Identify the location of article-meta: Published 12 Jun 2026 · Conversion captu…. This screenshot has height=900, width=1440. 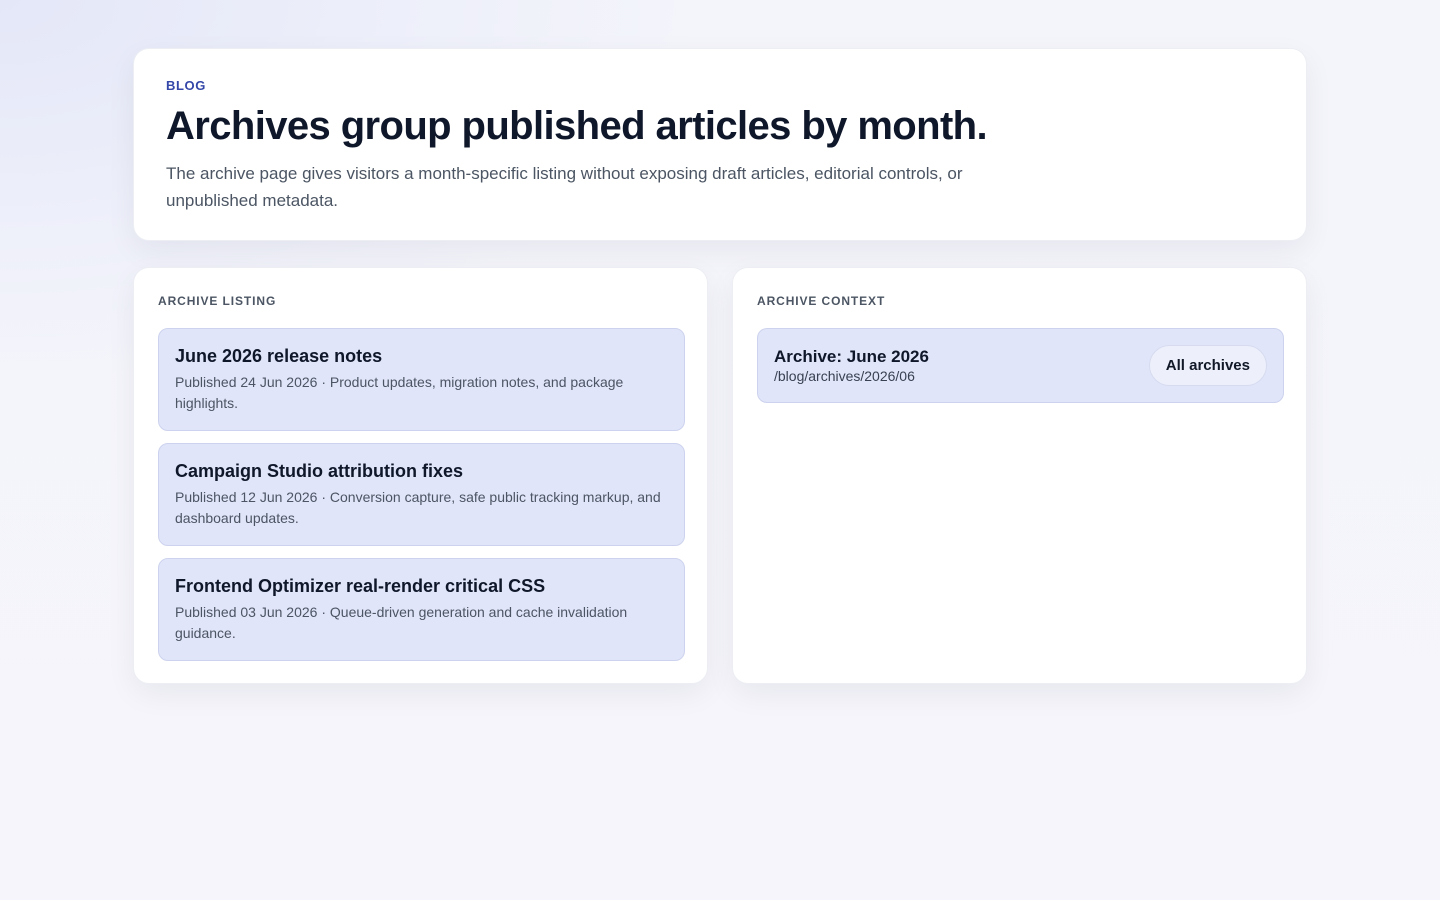
(418, 507).